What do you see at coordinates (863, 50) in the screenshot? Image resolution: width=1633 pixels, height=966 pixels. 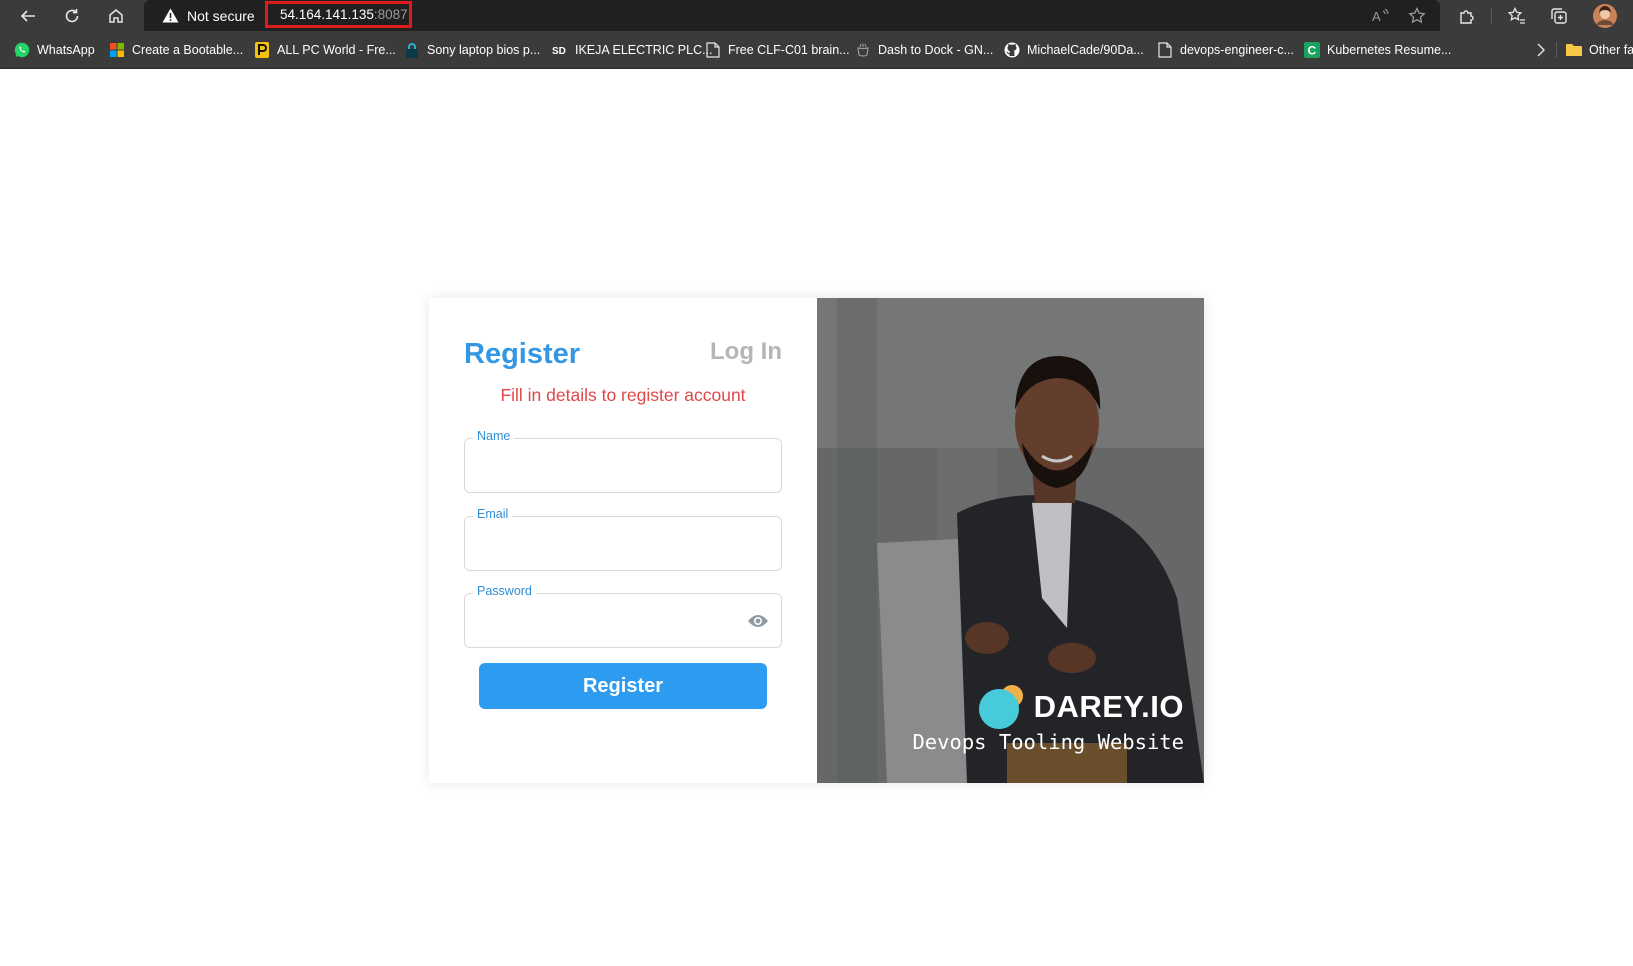 I see `gnome-icon` at bounding box center [863, 50].